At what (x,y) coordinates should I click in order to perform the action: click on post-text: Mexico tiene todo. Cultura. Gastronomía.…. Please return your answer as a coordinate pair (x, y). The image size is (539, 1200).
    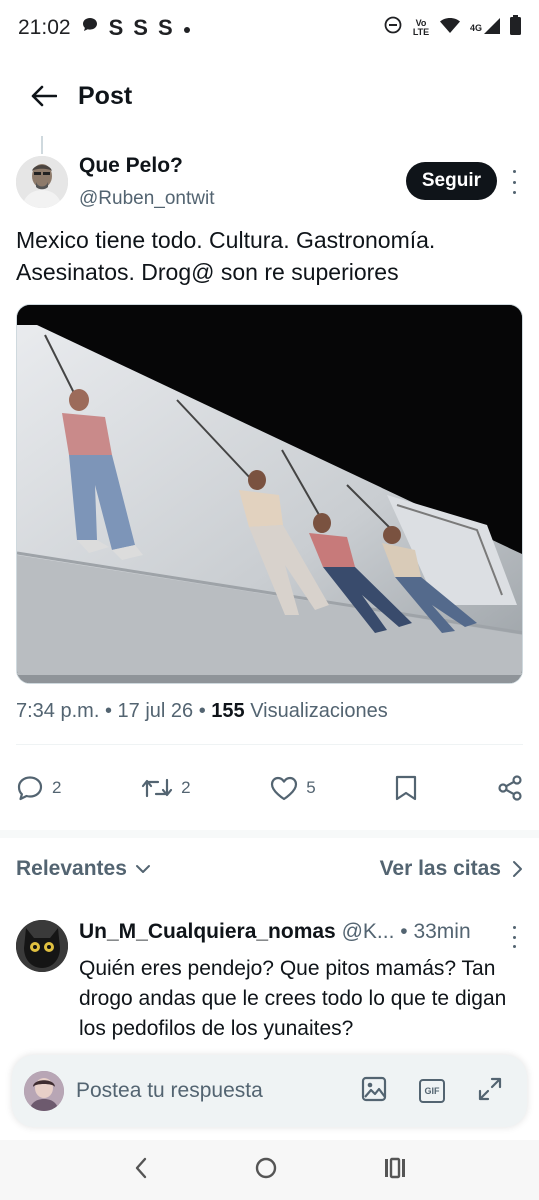
    Looking at the image, I should click on (226, 256).